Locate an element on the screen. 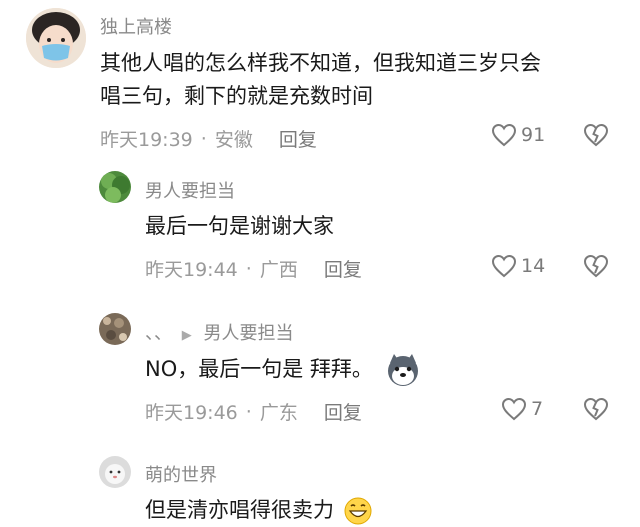  username: 、、 is located at coordinates (158, 333).